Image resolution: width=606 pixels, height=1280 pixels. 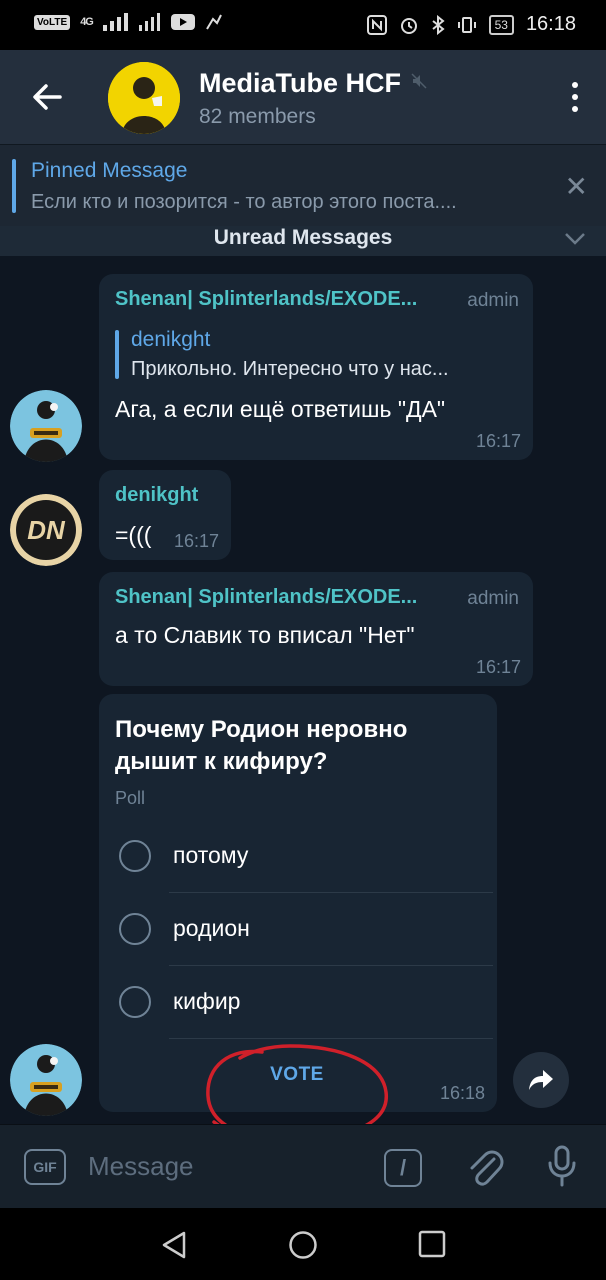 What do you see at coordinates (171, 339) in the screenshot?
I see `reply-sender: denikght` at bounding box center [171, 339].